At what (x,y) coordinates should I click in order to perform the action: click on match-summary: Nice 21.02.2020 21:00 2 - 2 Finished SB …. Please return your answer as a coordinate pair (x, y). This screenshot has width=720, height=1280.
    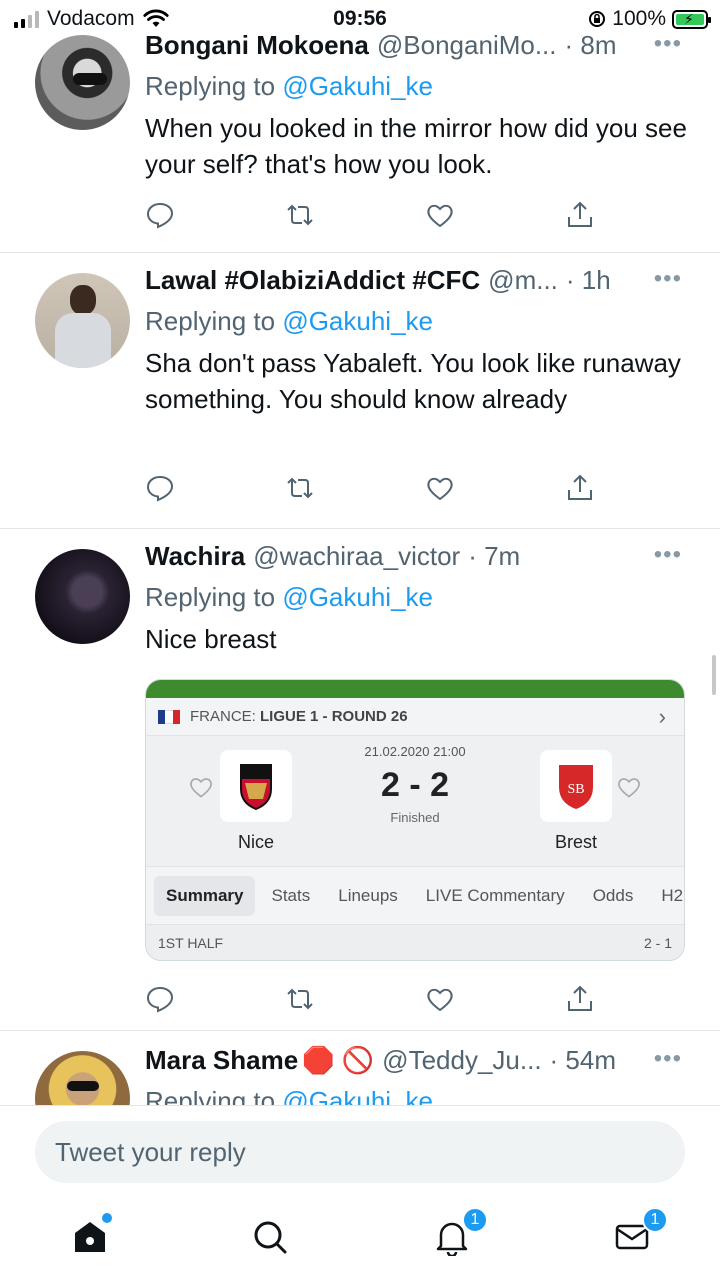
    Looking at the image, I should click on (415, 801).